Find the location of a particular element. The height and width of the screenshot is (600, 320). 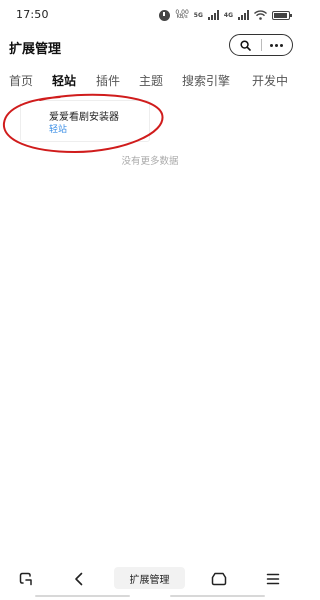

list-item-subtitle: 轻站 is located at coordinates (58, 130).